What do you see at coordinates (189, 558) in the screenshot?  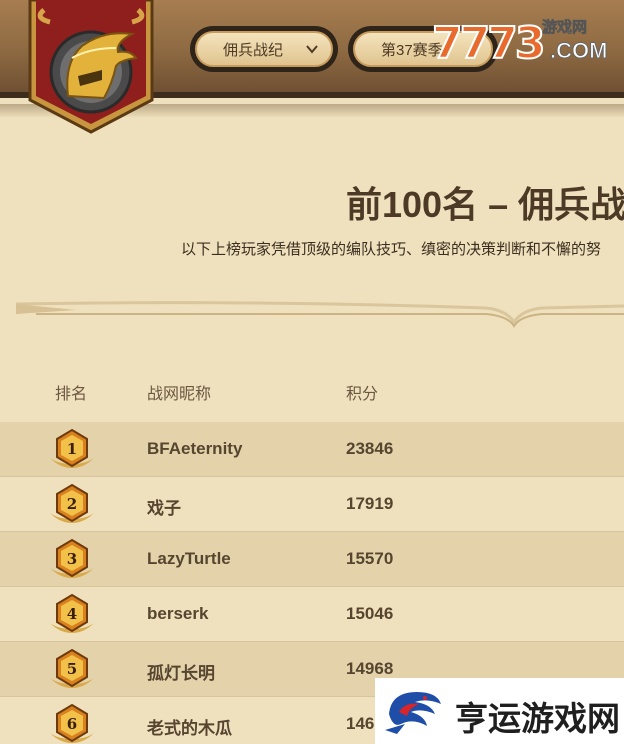 I see `player-name: LazyTurtle` at bounding box center [189, 558].